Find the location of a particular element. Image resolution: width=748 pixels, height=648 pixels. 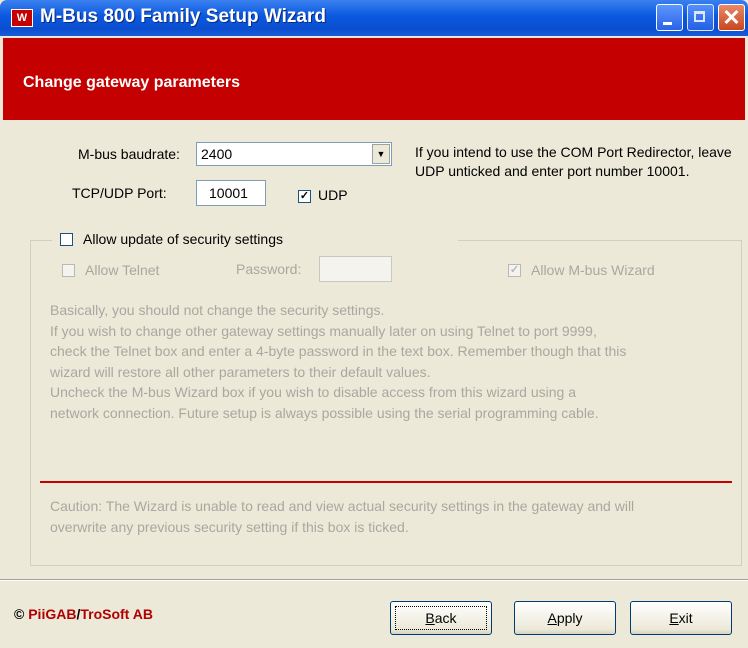

exit-accel: E is located at coordinates (674, 618).